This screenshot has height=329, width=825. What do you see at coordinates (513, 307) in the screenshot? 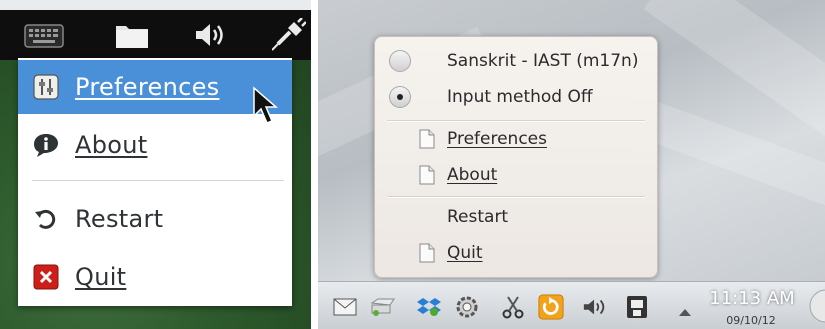
I see `scissors-icon` at bounding box center [513, 307].